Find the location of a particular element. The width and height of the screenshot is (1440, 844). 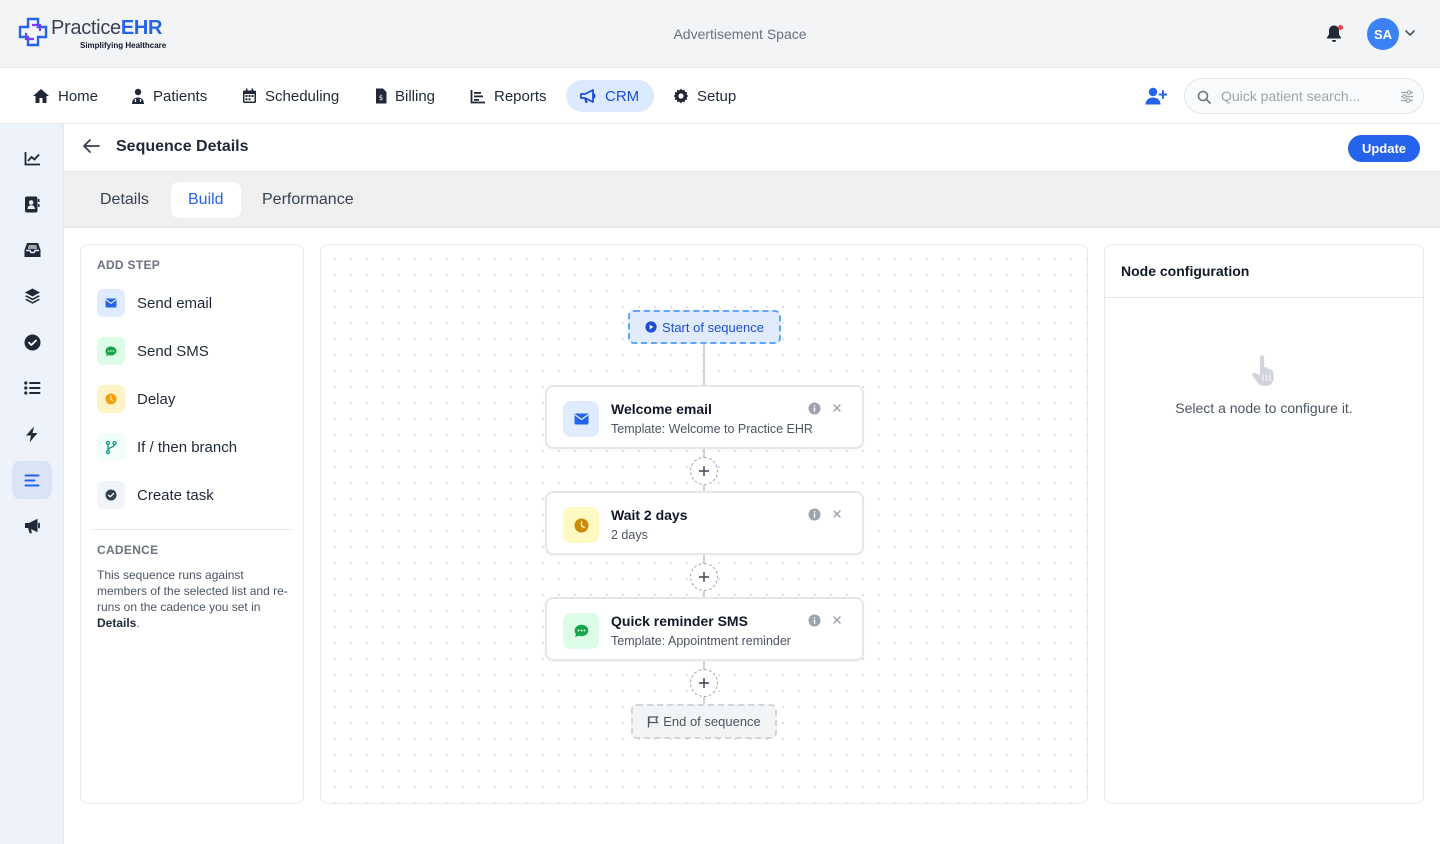

sidebar-inbox is located at coordinates (32, 250).